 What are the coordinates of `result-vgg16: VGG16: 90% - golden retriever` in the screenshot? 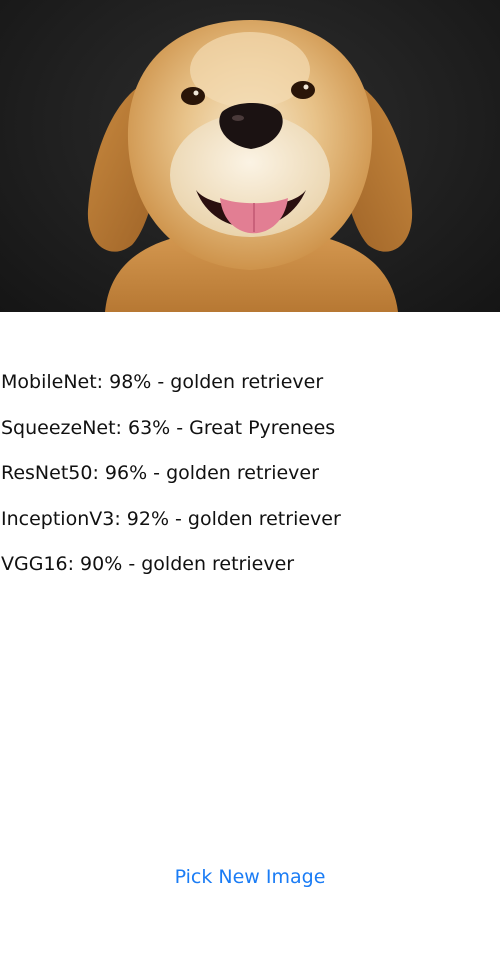 It's located at (148, 564).